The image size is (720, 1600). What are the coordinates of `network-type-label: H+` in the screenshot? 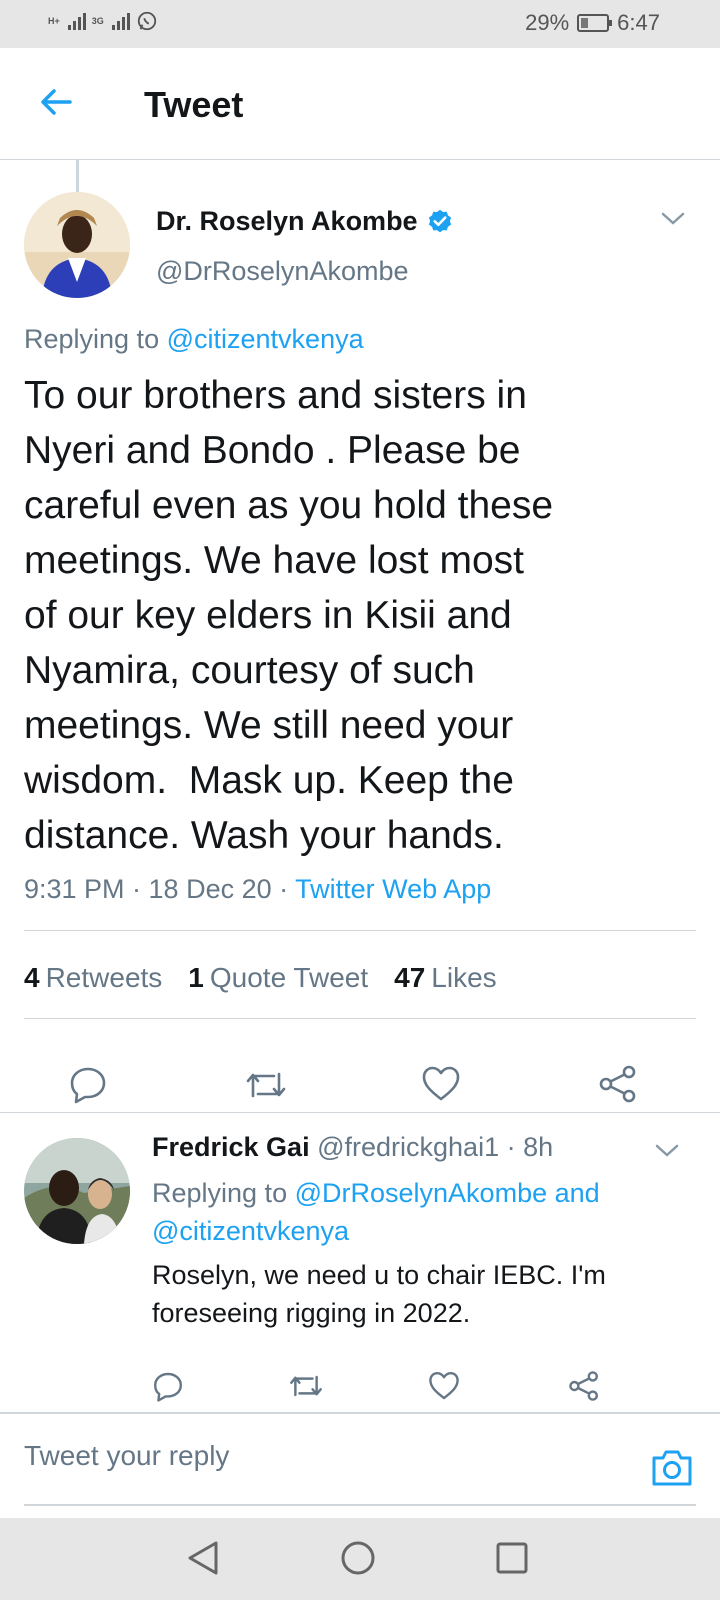 It's located at (54, 20).